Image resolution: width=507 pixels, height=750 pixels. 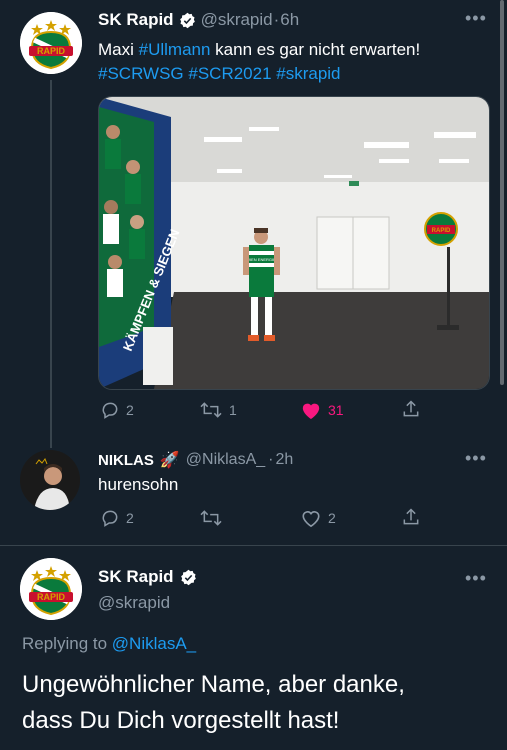 I want to click on like-button: 31, so click(x=322, y=410).